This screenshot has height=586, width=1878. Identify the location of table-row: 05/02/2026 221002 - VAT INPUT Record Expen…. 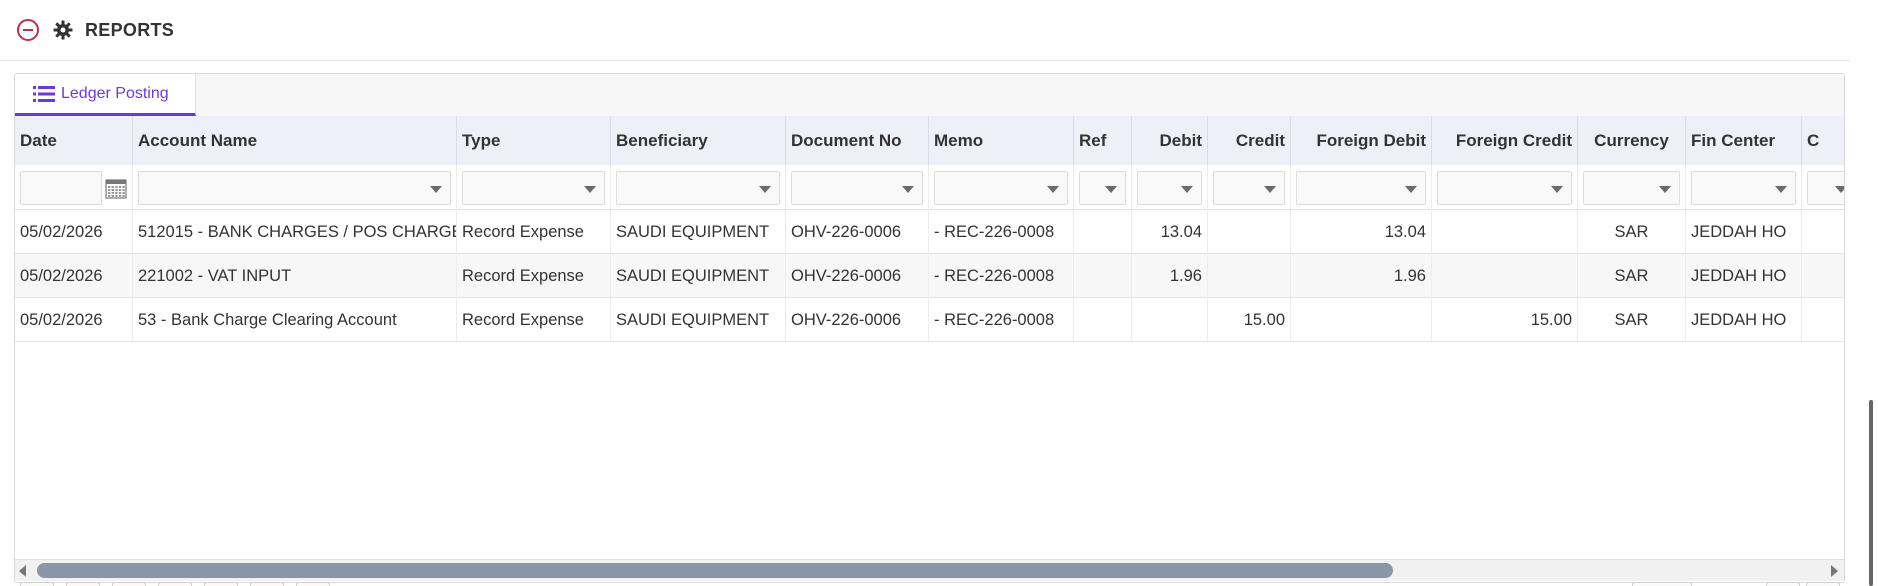
(929, 276).